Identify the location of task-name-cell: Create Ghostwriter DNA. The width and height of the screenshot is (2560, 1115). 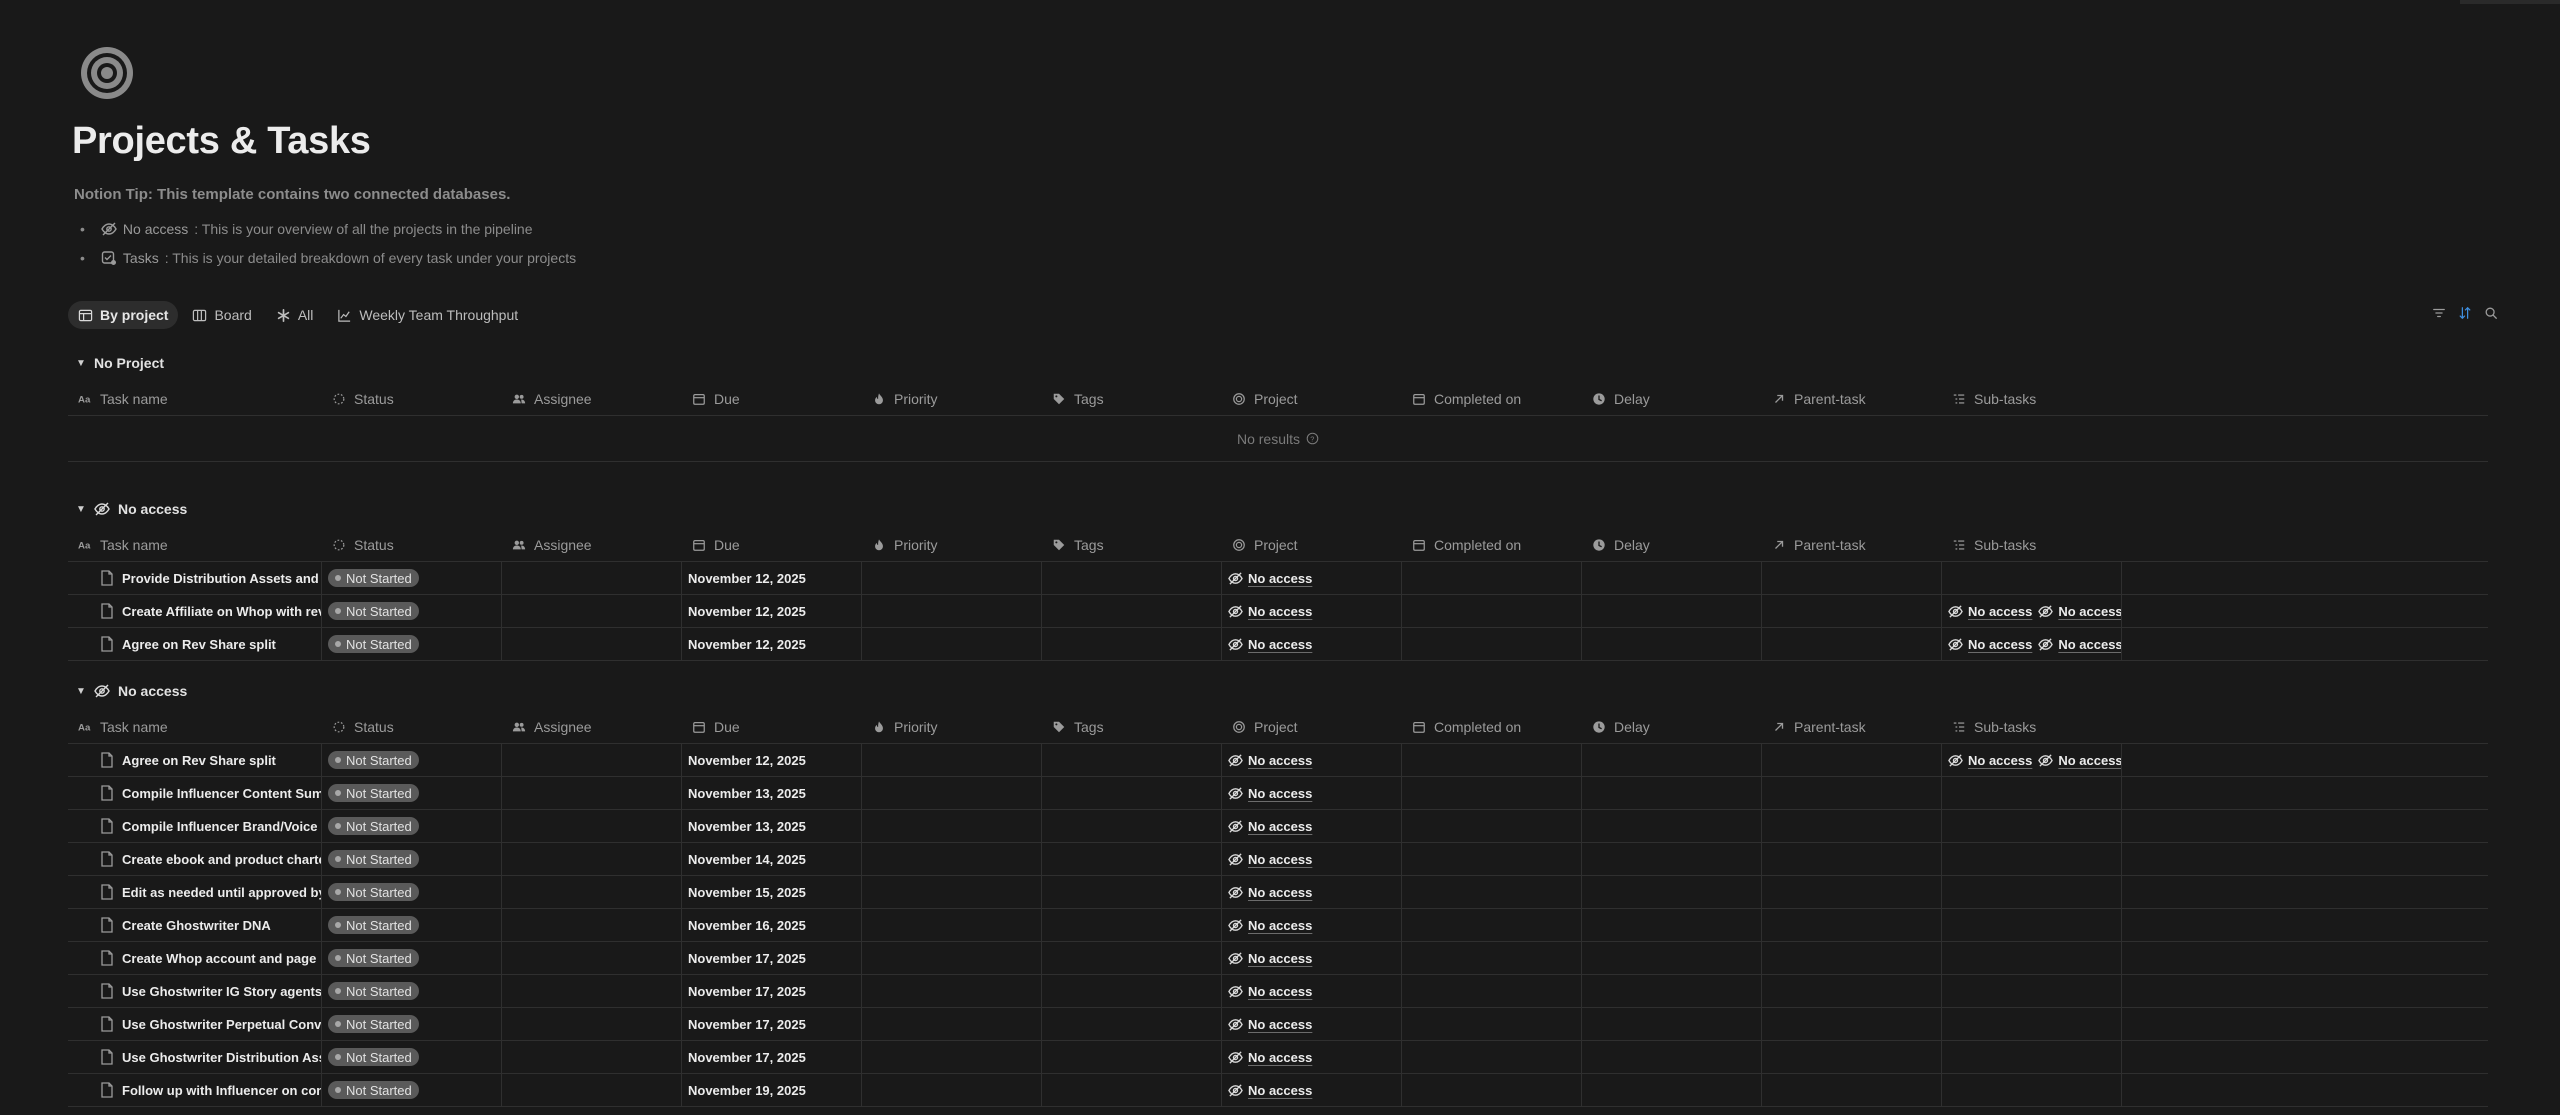
(195, 925).